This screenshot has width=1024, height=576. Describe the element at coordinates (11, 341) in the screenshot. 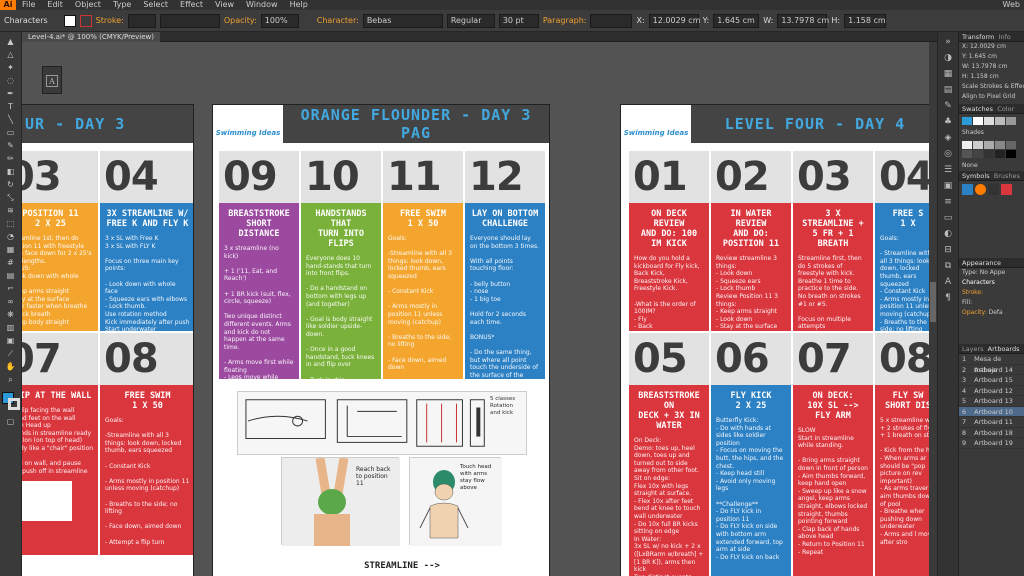

I see `artboard-tool-icon: ▣` at that location.